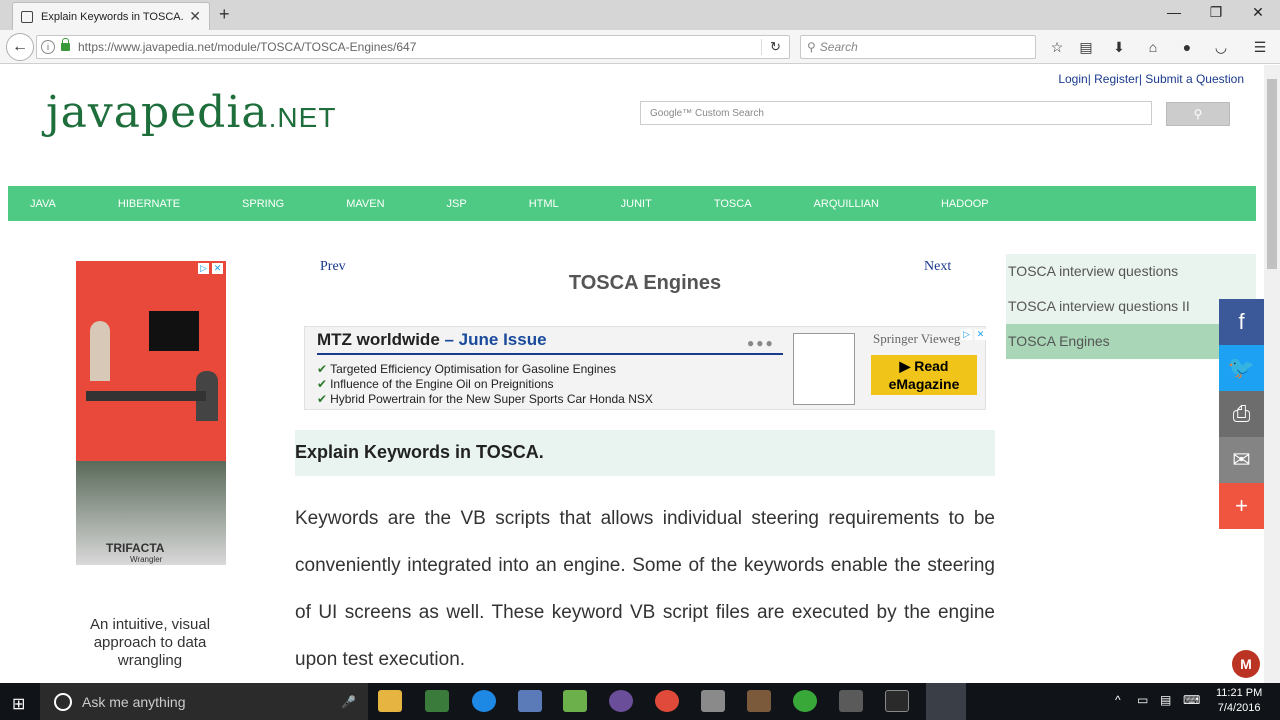 The width and height of the screenshot is (1280, 720). What do you see at coordinates (1086, 48) in the screenshot?
I see `reading-list-icon: ▤` at bounding box center [1086, 48].